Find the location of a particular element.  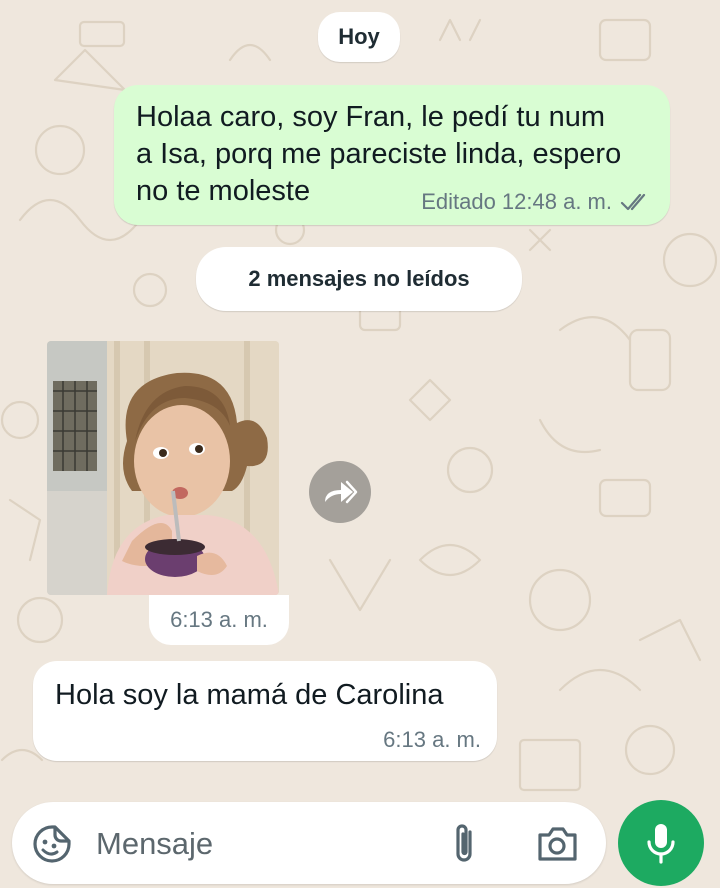

message-composer is located at coordinates (309, 843).